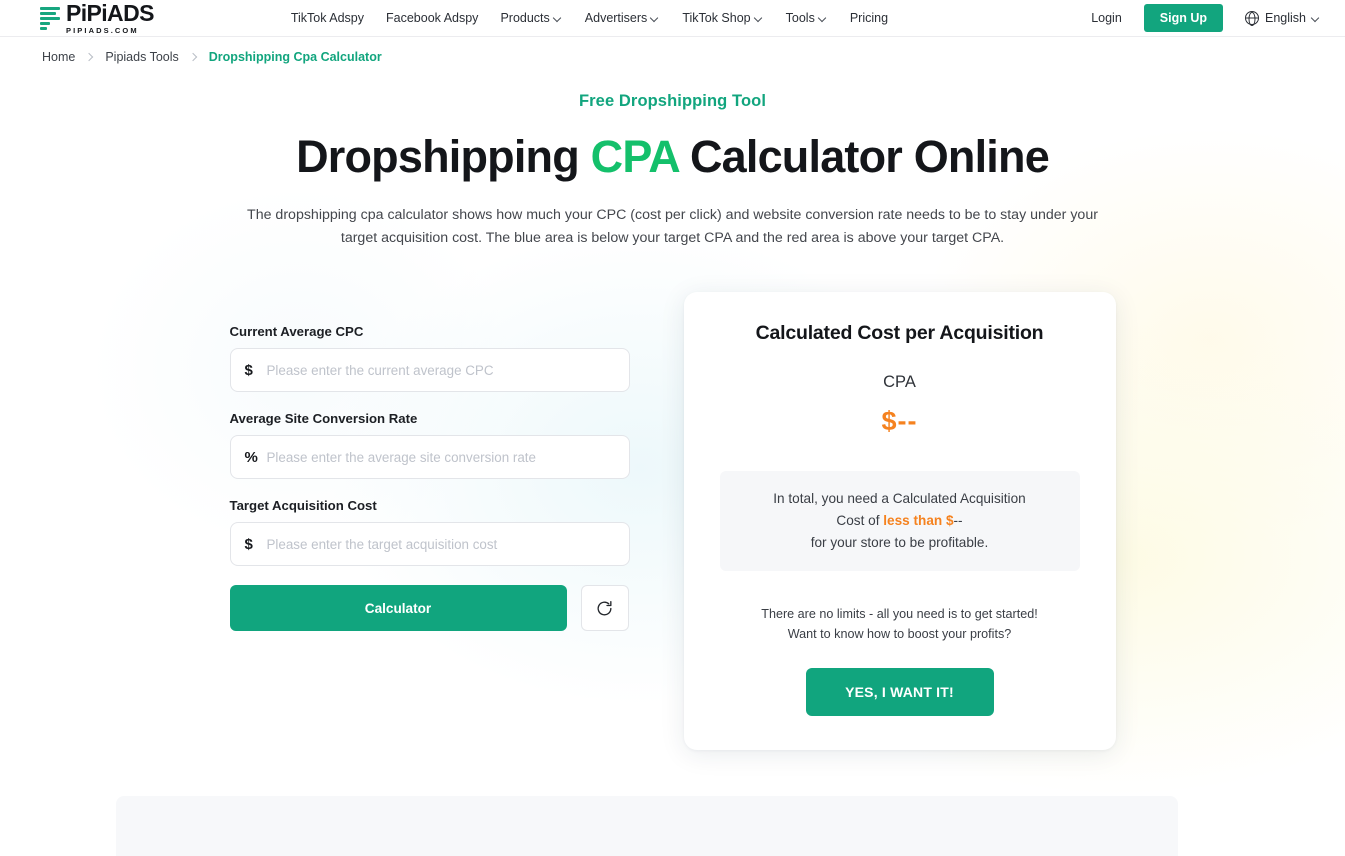 The height and width of the screenshot is (856, 1345). Describe the element at coordinates (1285, 18) in the screenshot. I see `language-label: English` at that location.